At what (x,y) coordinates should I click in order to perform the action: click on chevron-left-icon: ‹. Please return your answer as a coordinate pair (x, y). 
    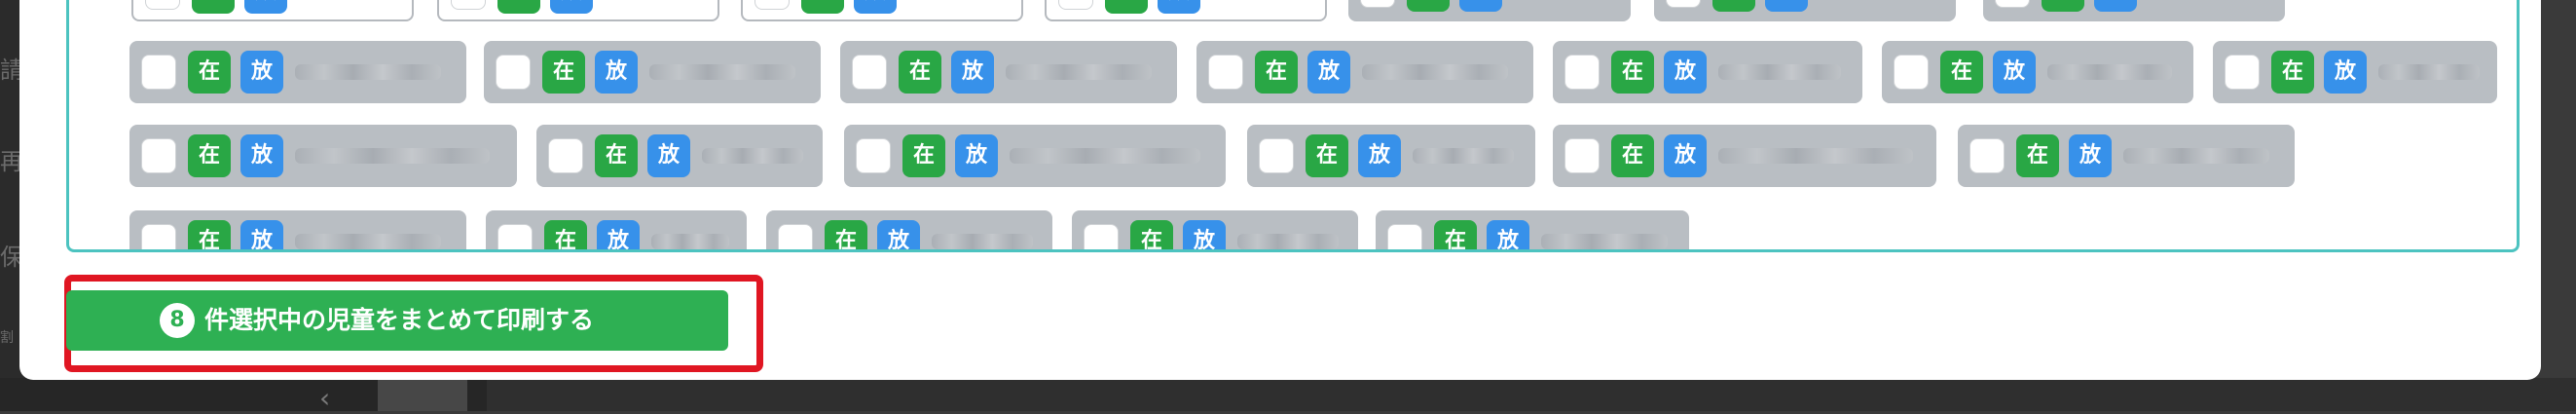
    Looking at the image, I should click on (325, 398).